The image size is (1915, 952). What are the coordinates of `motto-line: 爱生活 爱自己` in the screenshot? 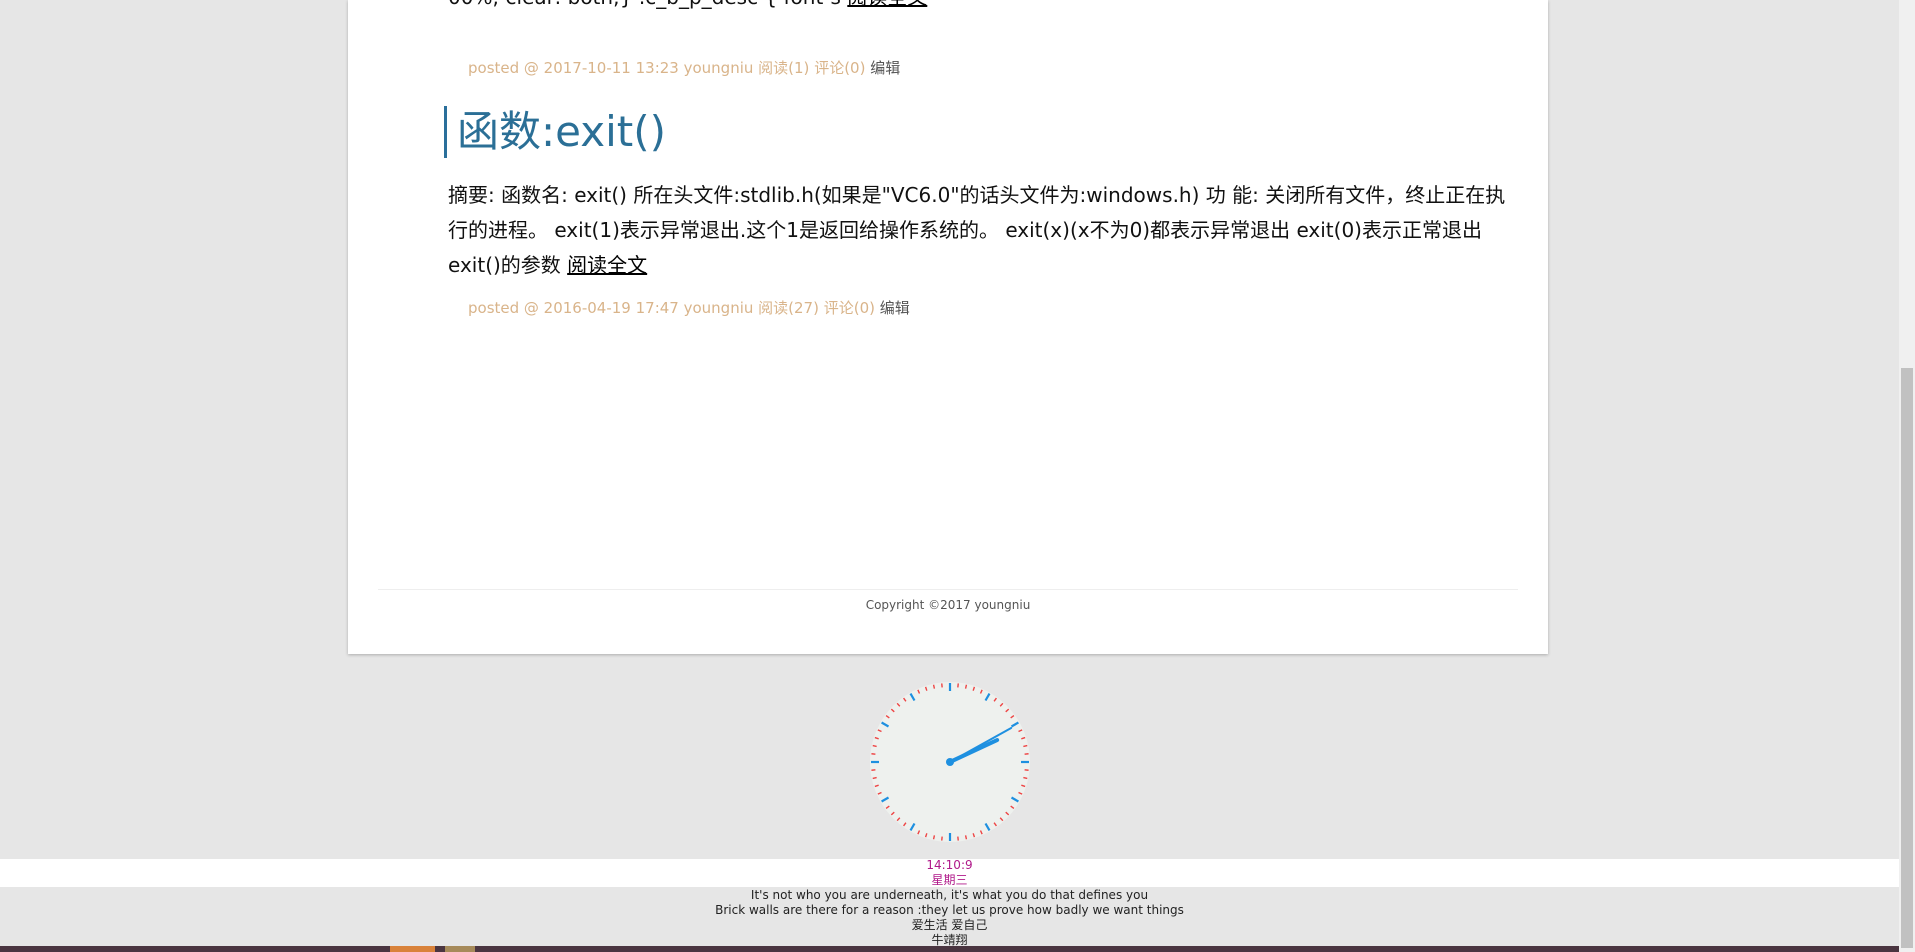 It's located at (949, 925).